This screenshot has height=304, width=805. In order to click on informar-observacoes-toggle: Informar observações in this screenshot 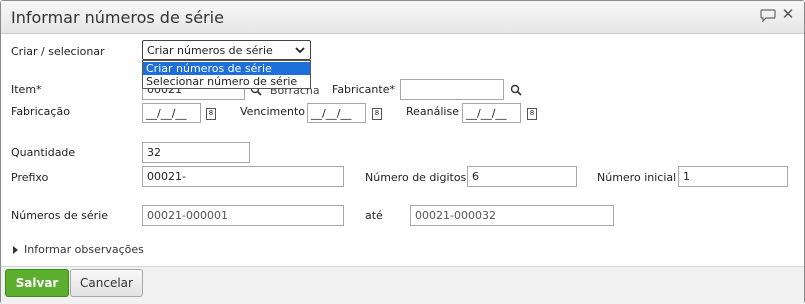, I will do `click(84, 249)`.